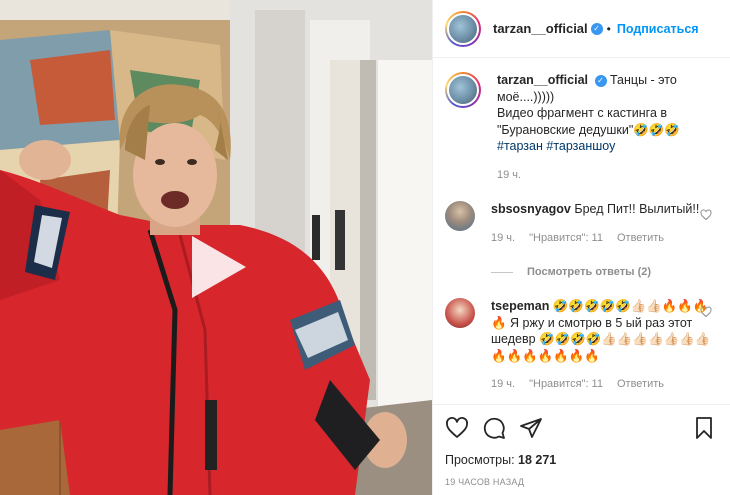  I want to click on hashtag-link: #тарзан, so click(520, 146).